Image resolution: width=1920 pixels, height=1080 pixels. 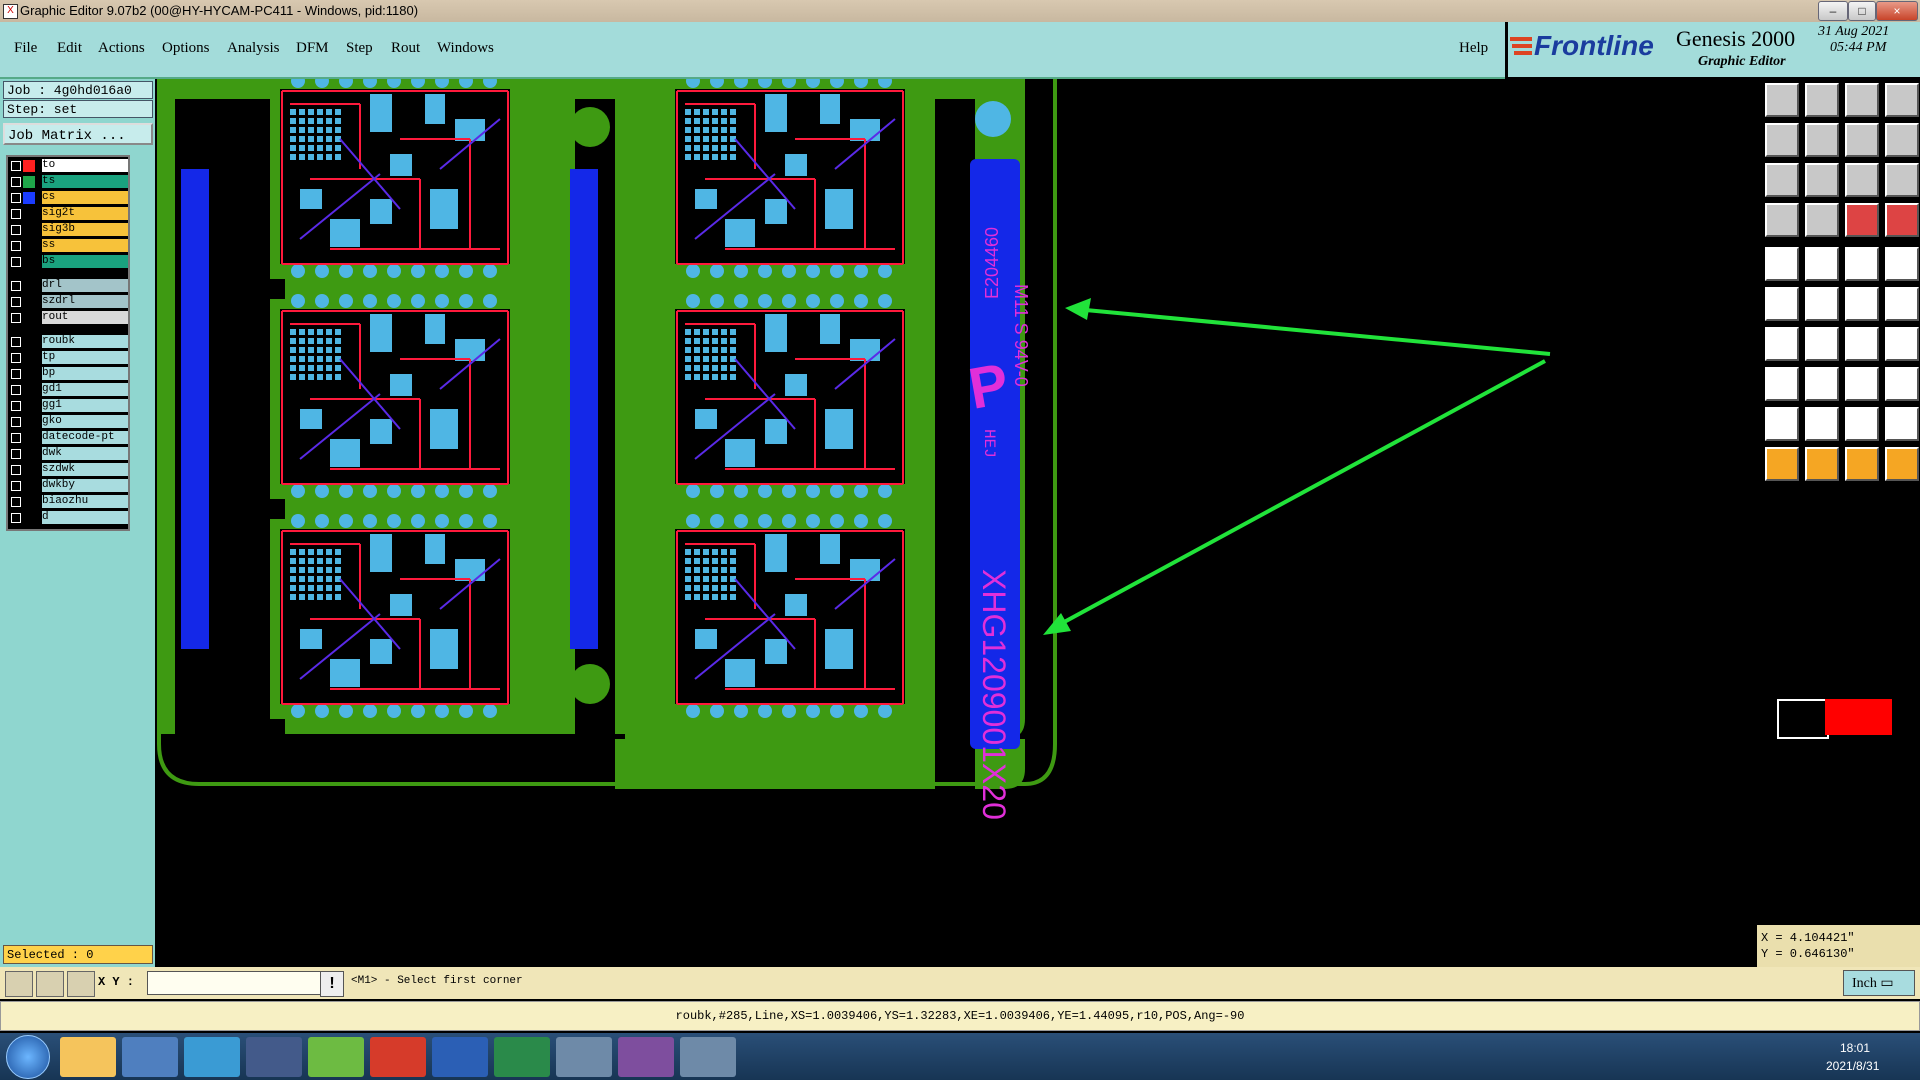 I want to click on menu-step: Step, so click(x=359, y=48).